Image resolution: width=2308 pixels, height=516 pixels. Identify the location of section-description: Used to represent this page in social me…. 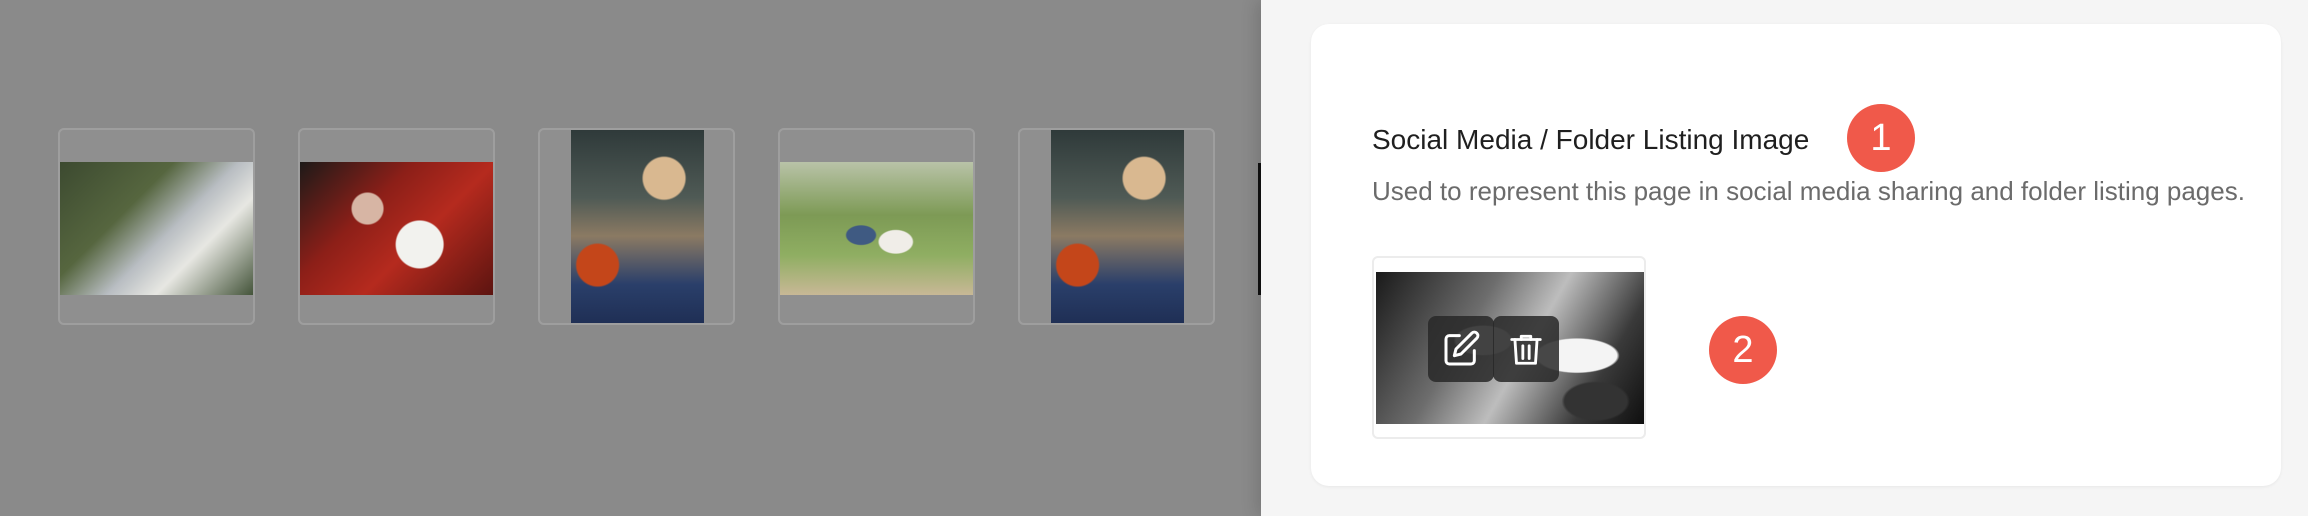
(1808, 191).